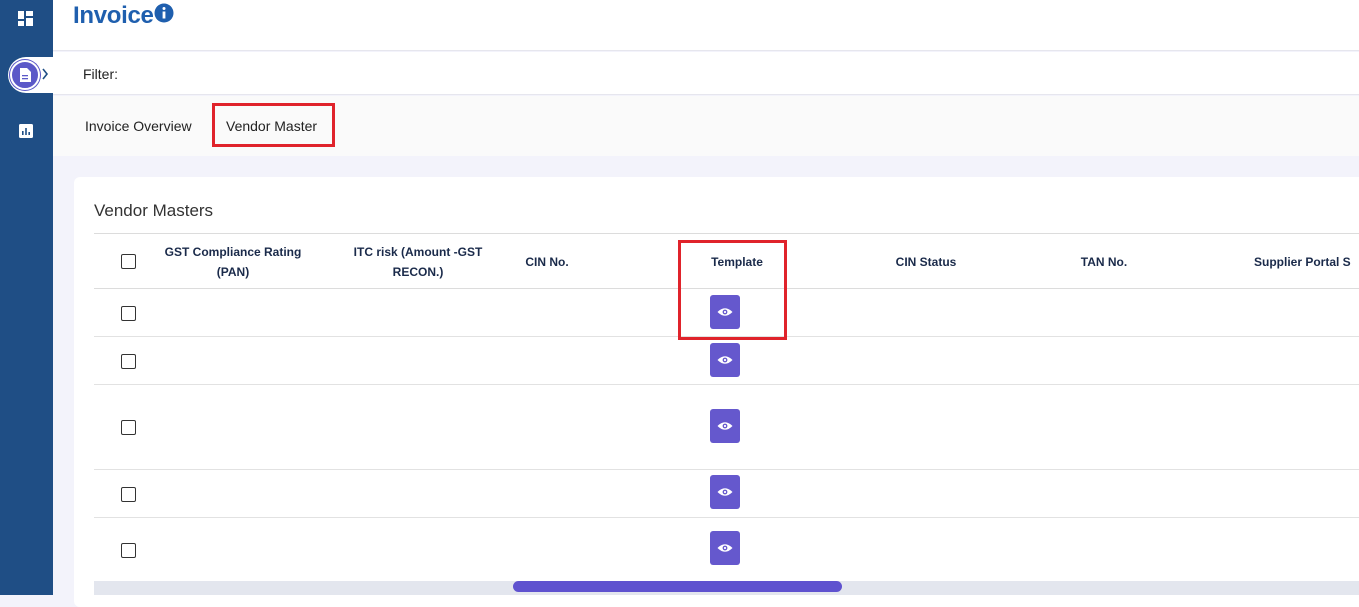 This screenshot has width=1359, height=607. What do you see at coordinates (45, 74) in the screenshot?
I see `chevron-right-icon` at bounding box center [45, 74].